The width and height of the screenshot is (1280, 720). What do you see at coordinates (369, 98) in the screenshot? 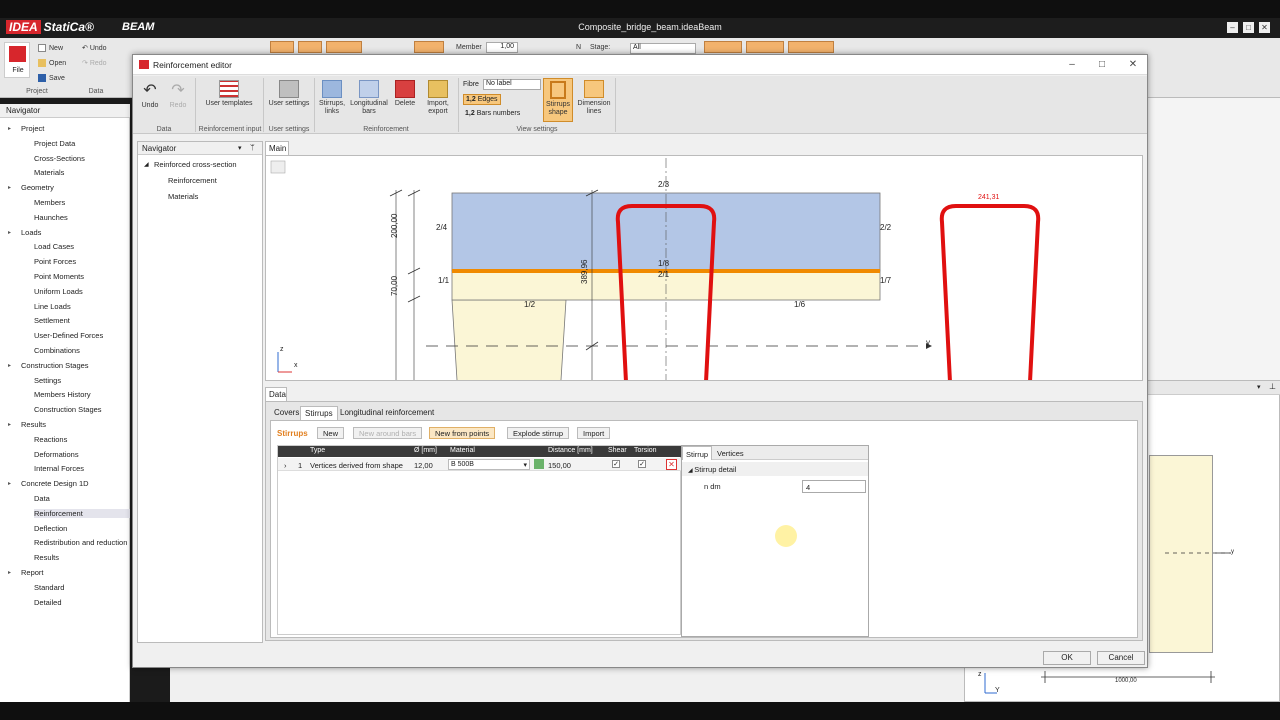
I see `longitudinal-bars-button: Longitudinal bars` at bounding box center [369, 98].